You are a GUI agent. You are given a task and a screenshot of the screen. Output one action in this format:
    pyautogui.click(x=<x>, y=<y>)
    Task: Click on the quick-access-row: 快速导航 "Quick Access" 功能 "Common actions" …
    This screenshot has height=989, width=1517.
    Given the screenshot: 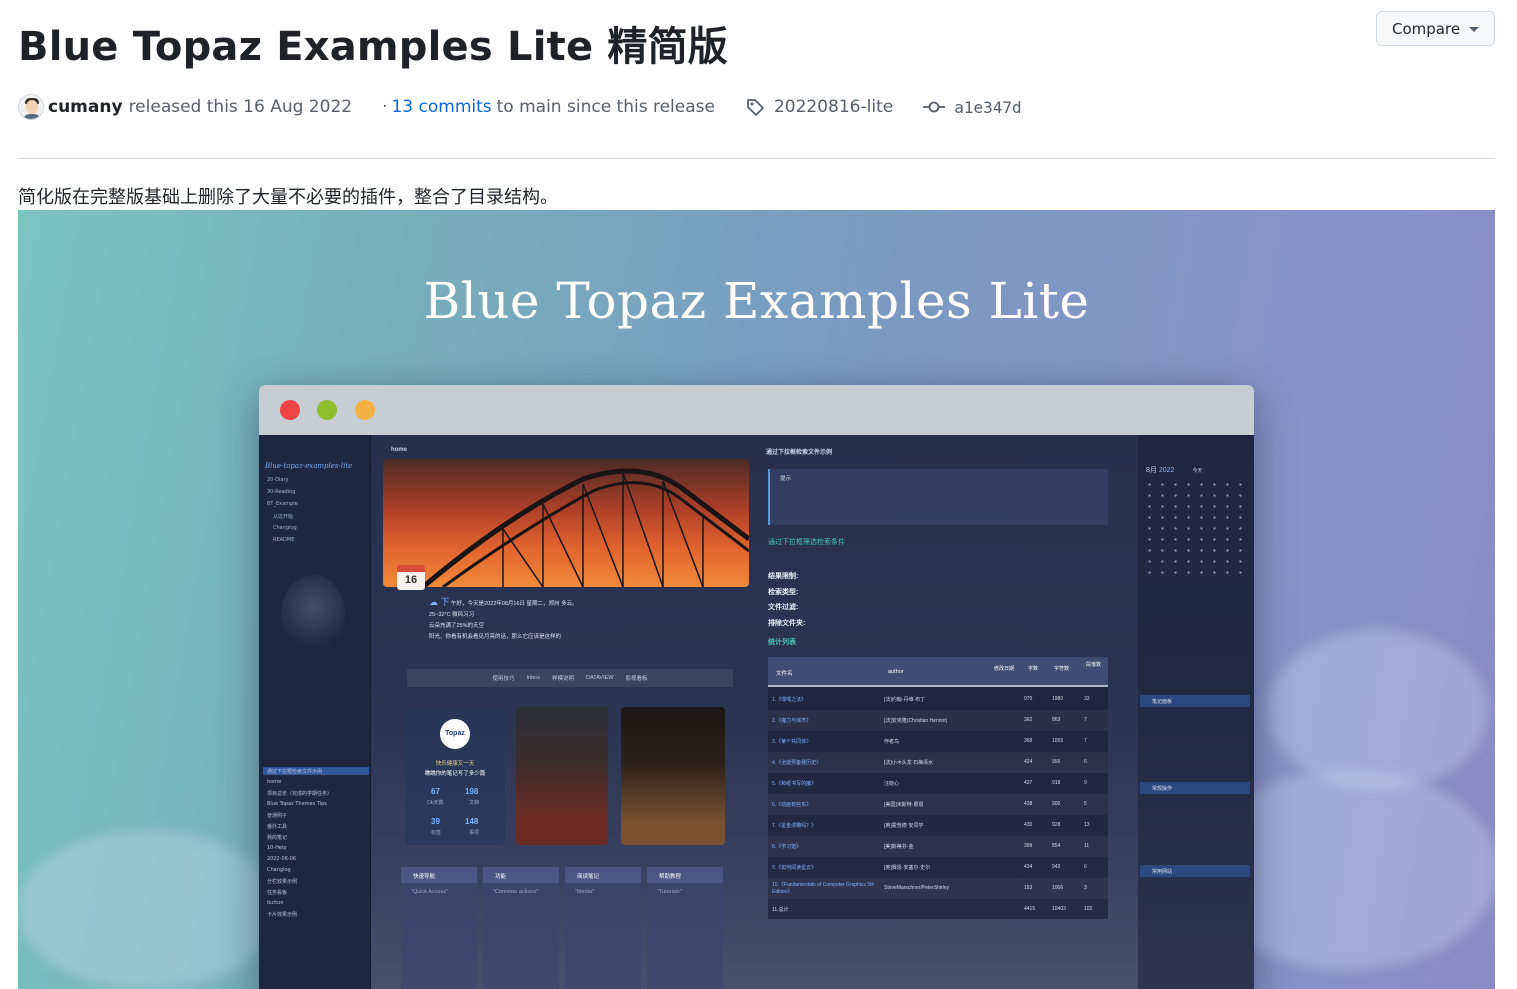 What is the action you would take?
    pyautogui.click(x=571, y=928)
    